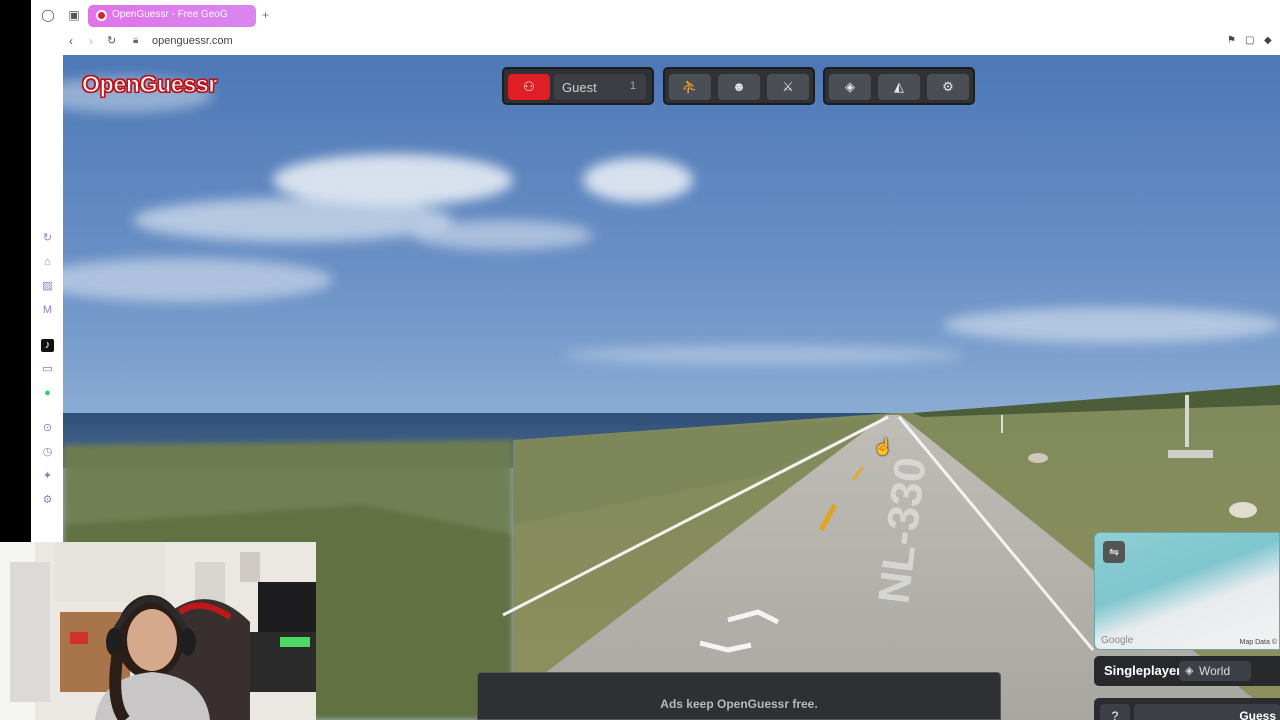 This screenshot has height=720, width=1280. I want to click on browser-tab: OpenGuessr - Free GeoG, so click(172, 16).